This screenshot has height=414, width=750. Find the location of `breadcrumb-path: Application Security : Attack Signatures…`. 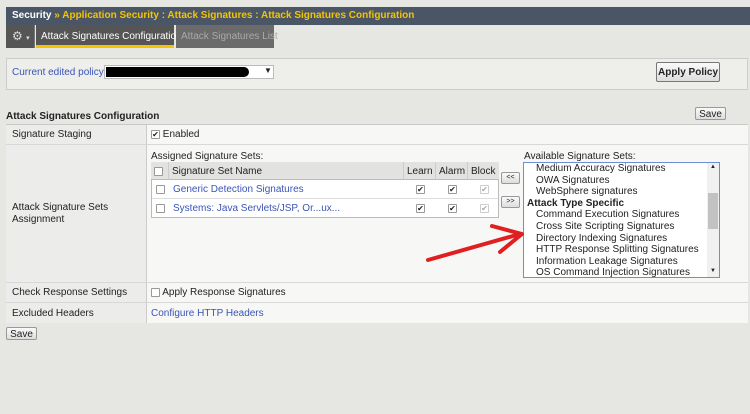

breadcrumb-path: Application Security : Attack Signatures… is located at coordinates (238, 15).